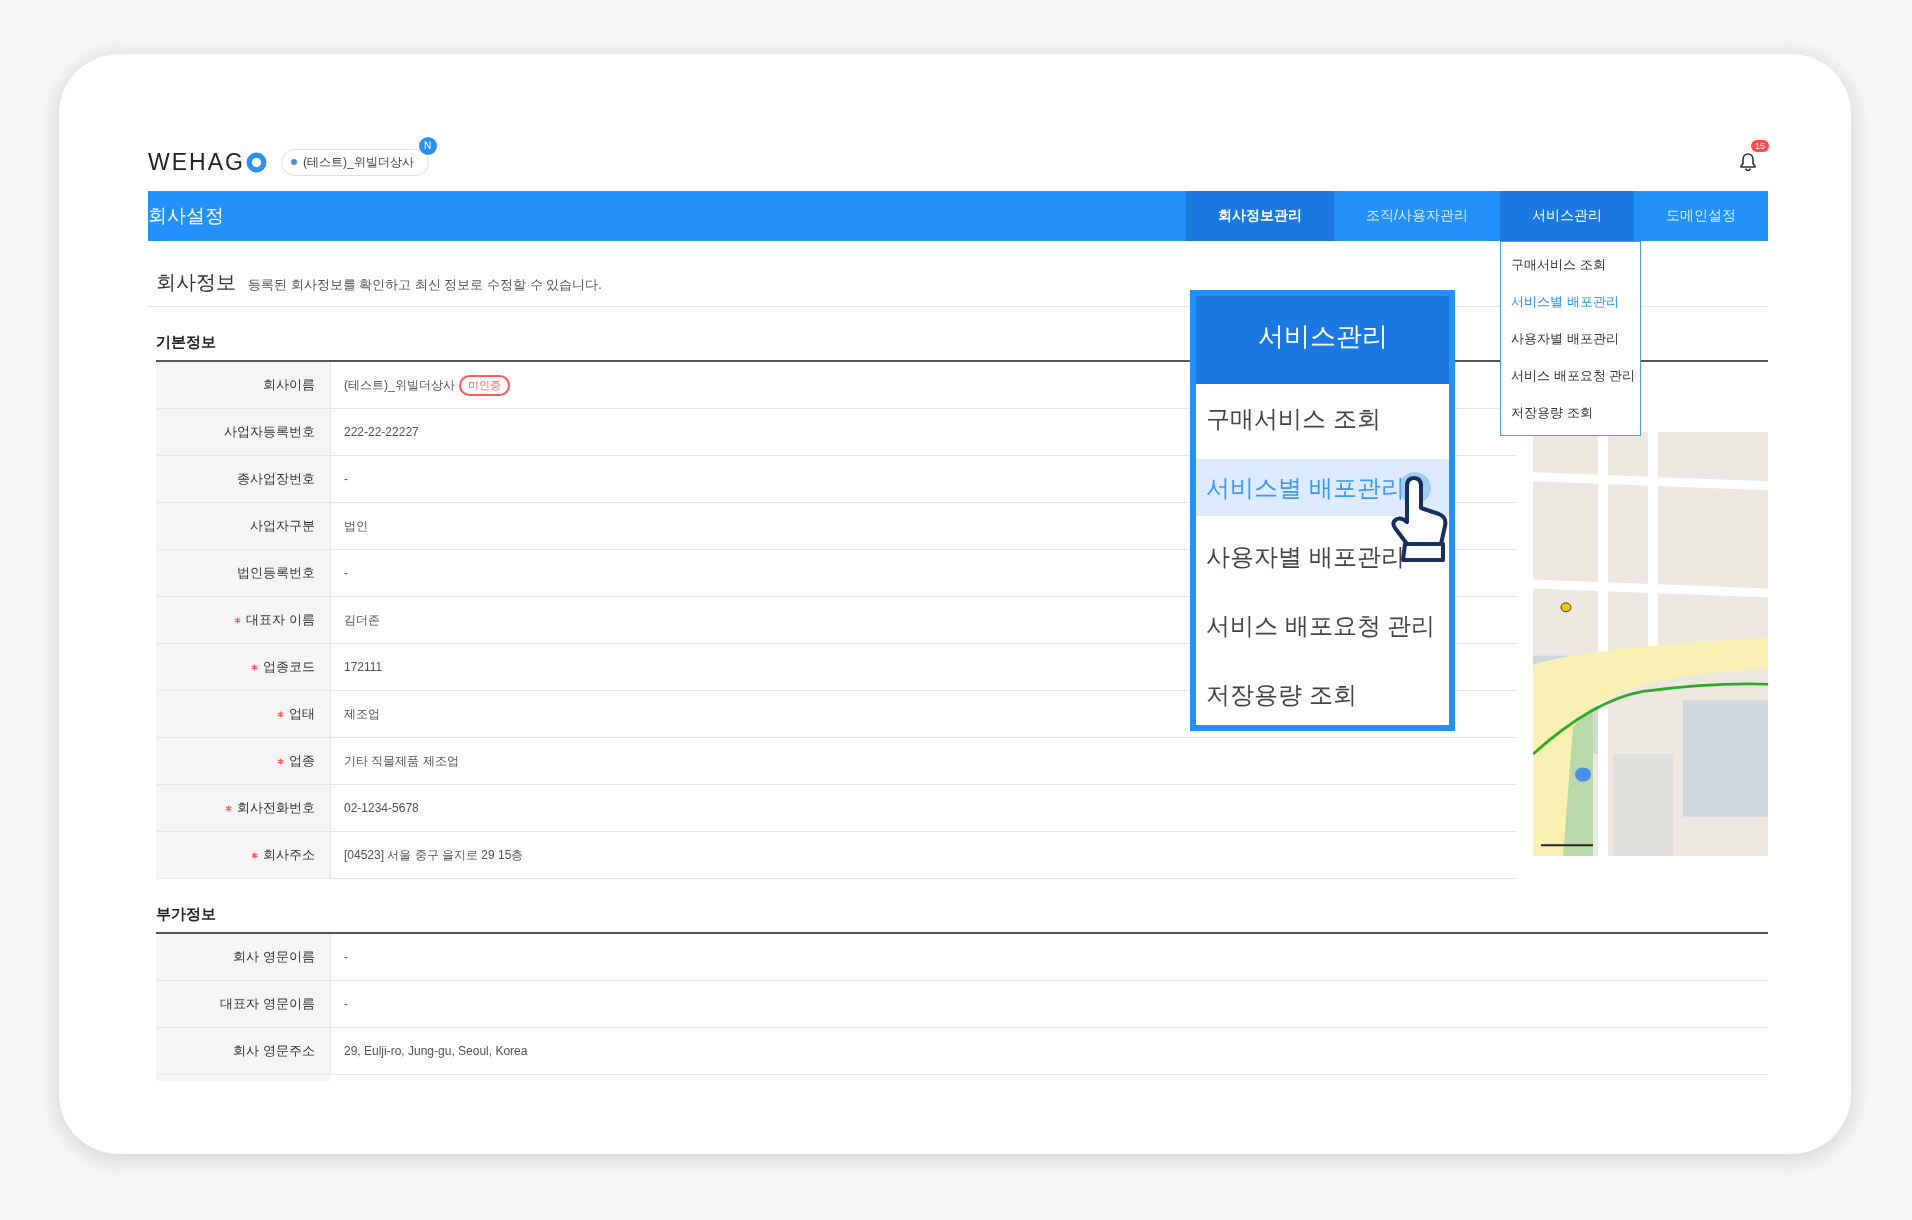  Describe the element at coordinates (289, 385) in the screenshot. I see `label-text: 회사이름` at that location.